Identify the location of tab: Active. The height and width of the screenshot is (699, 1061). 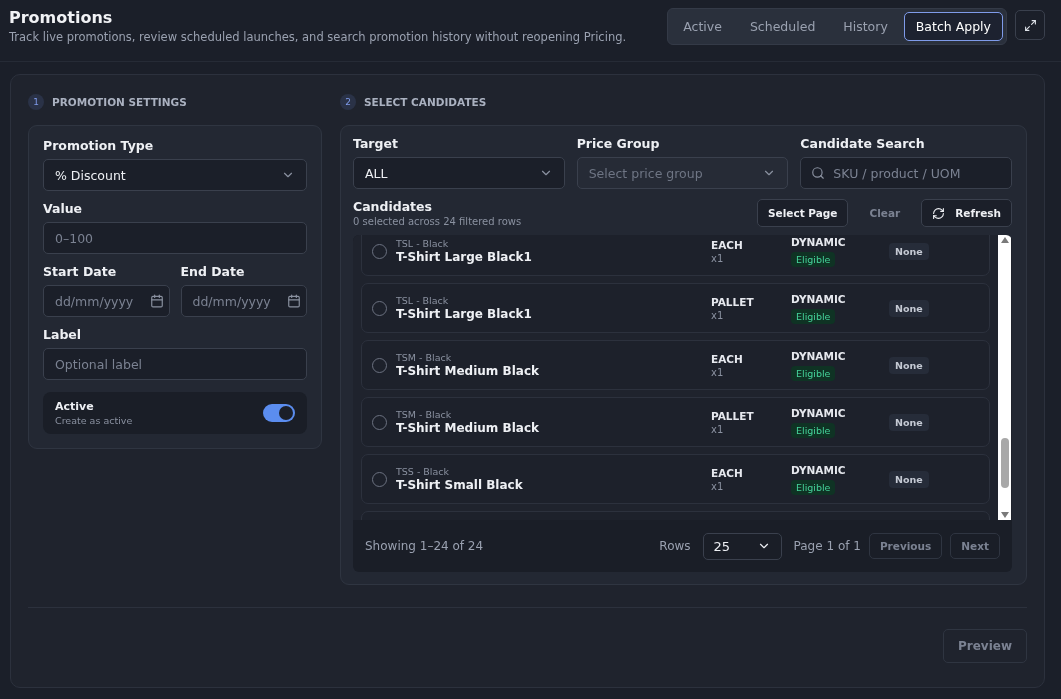
(702, 26).